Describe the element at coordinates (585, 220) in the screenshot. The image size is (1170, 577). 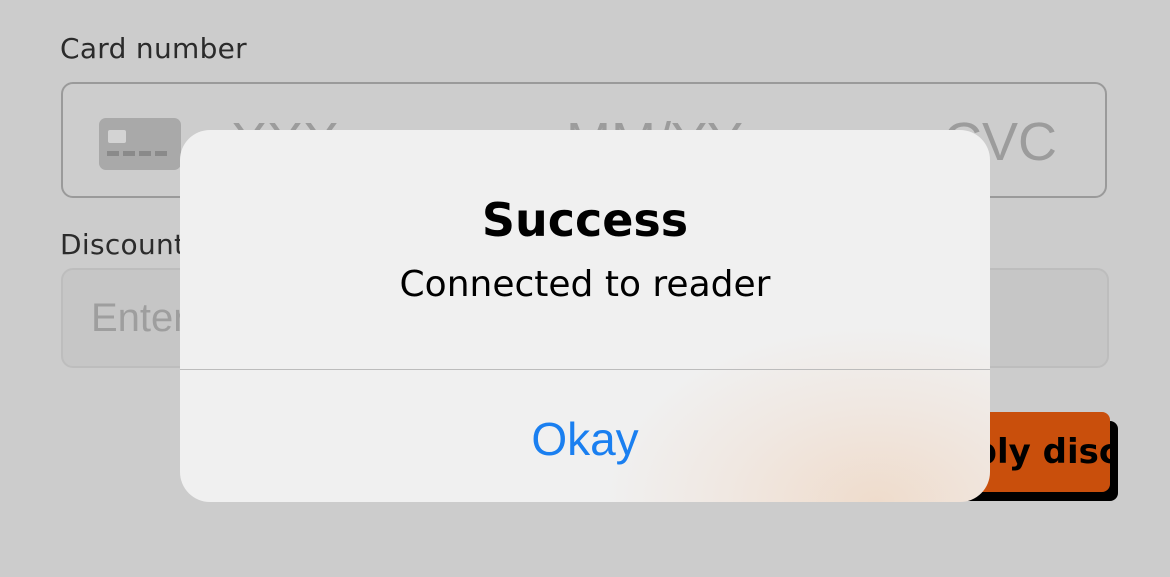
I see `alert-title: Success` at that location.